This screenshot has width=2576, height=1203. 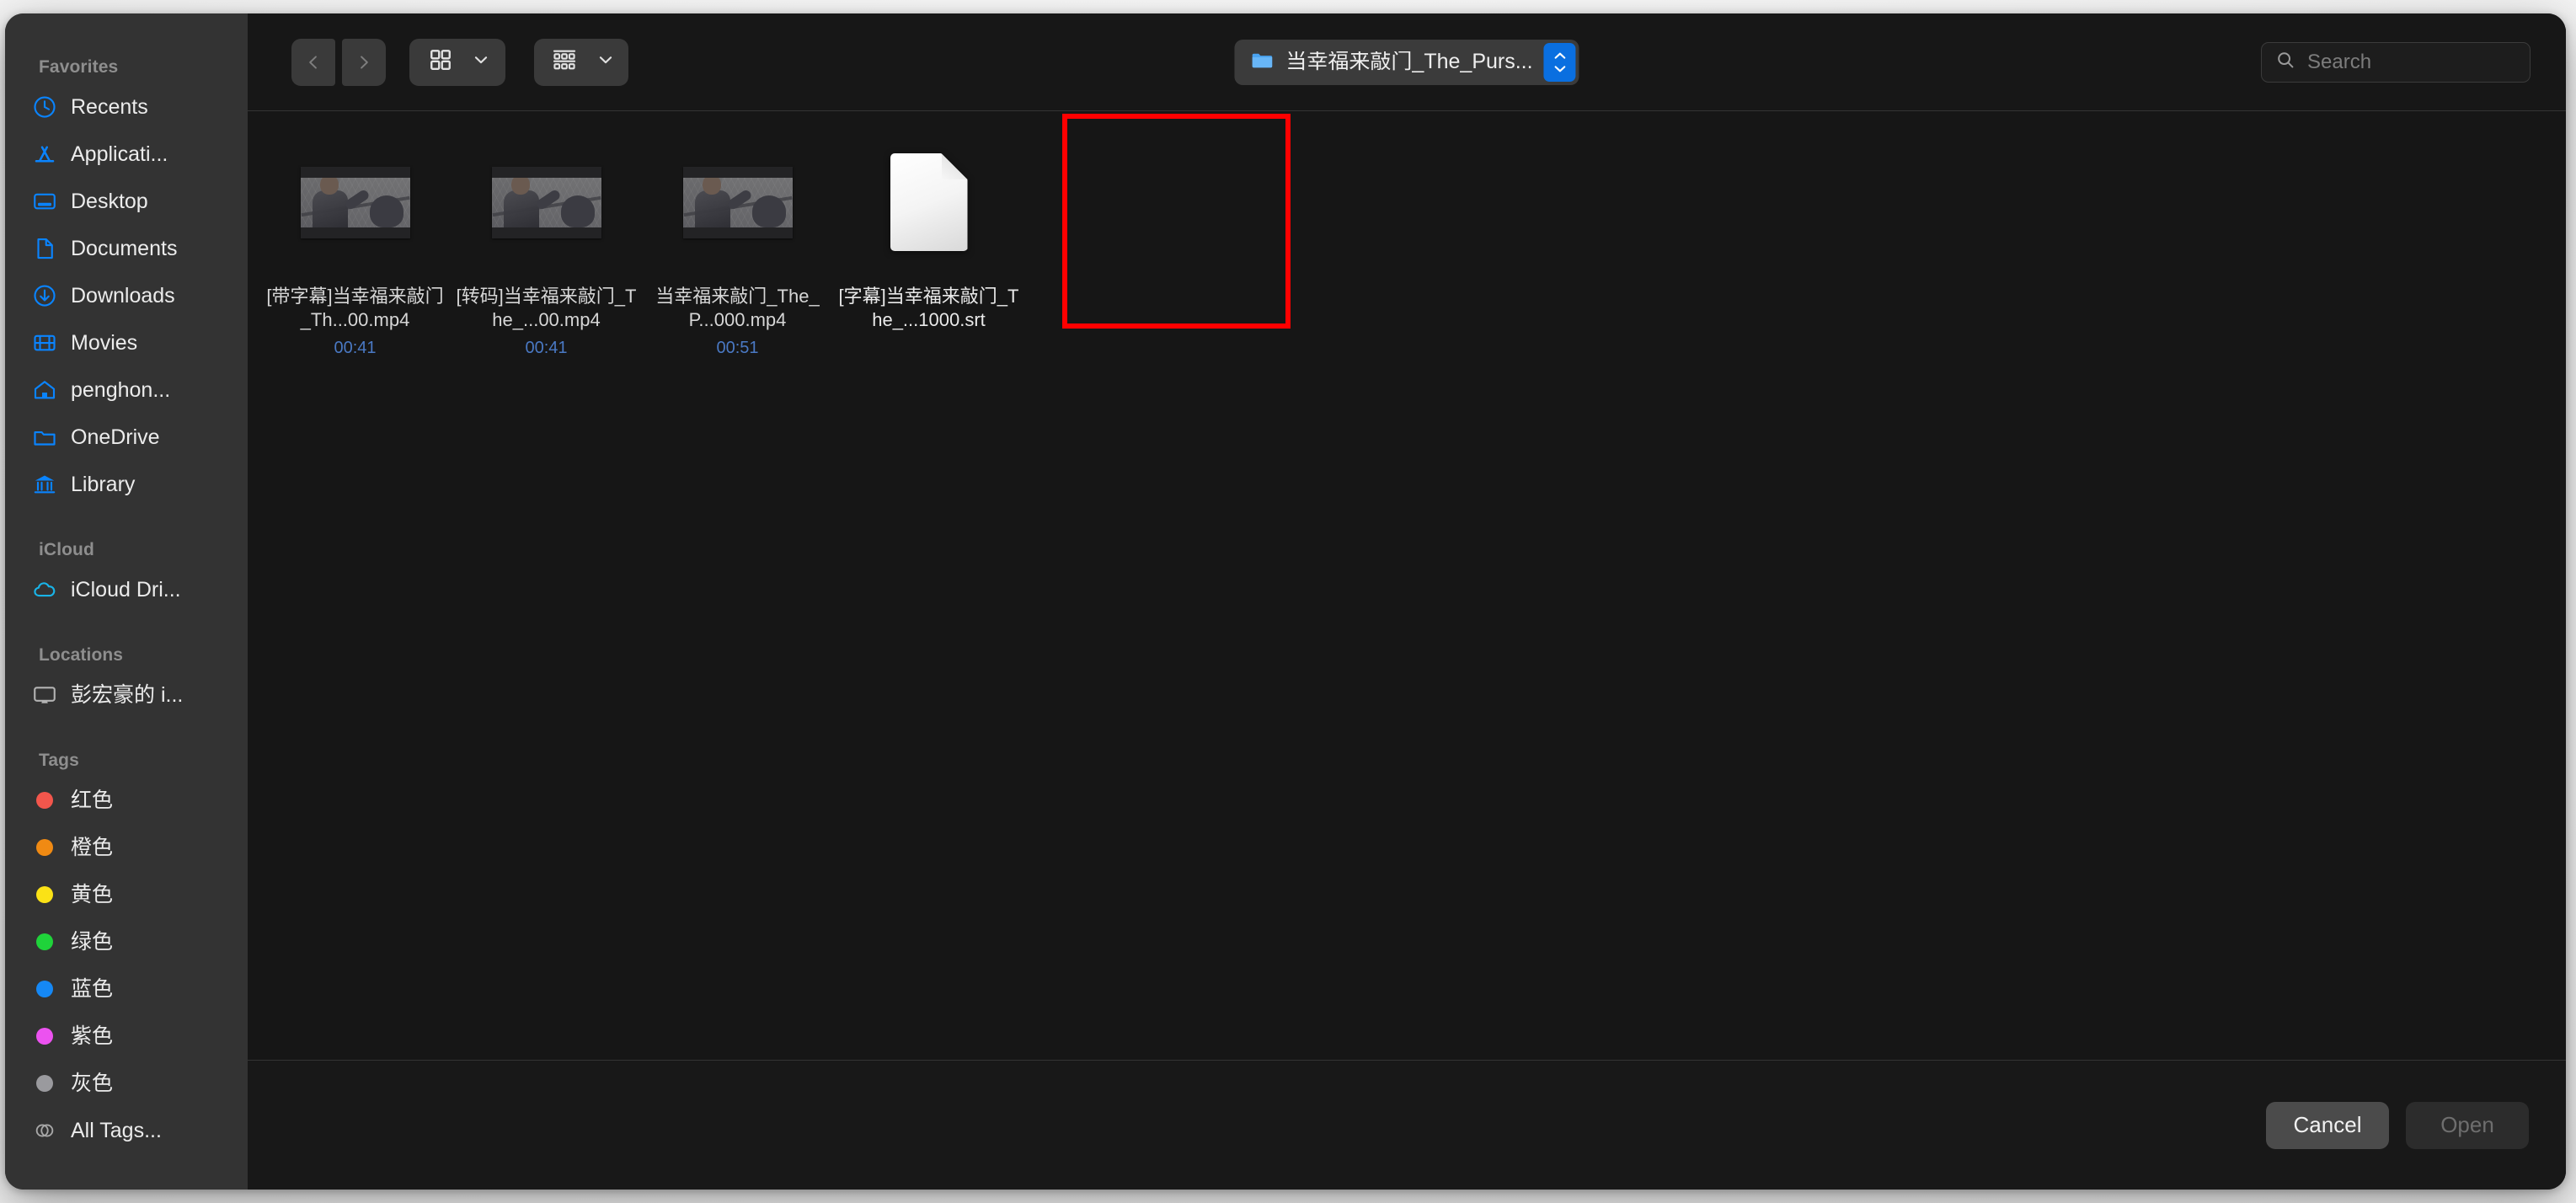 I want to click on sidebar-item-recents: Recents, so click(x=126, y=107).